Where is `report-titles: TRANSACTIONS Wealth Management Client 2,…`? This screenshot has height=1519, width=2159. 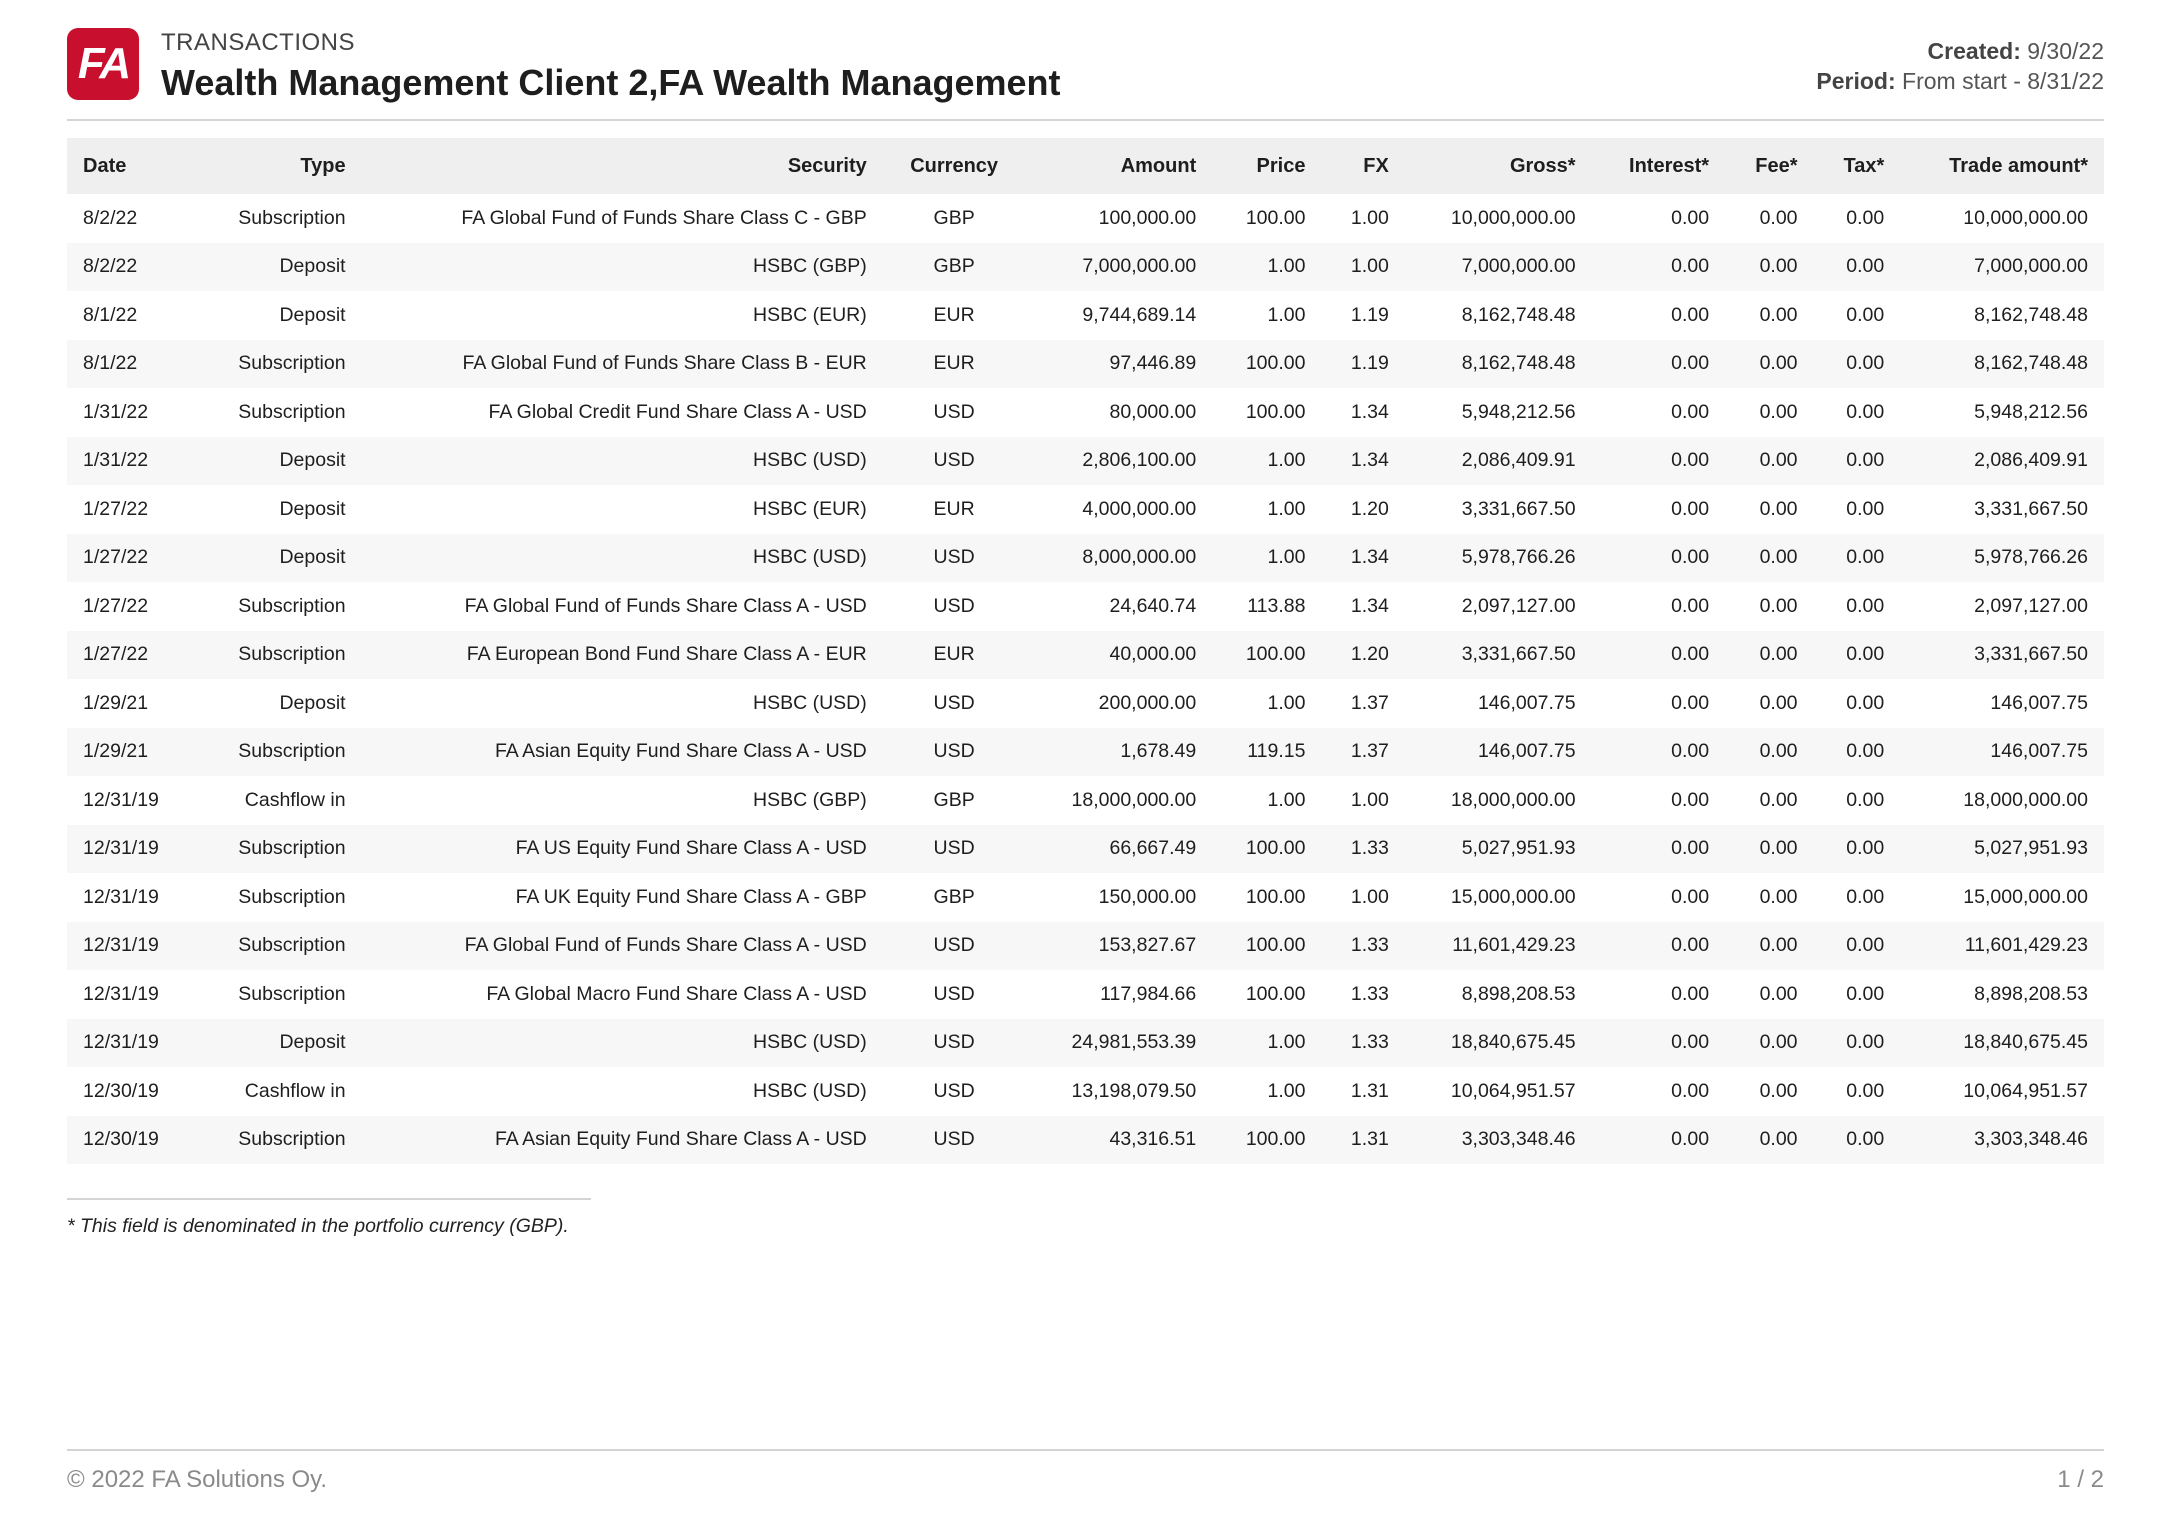
report-titles: TRANSACTIONS Wealth Management Client 2,… is located at coordinates (611, 67).